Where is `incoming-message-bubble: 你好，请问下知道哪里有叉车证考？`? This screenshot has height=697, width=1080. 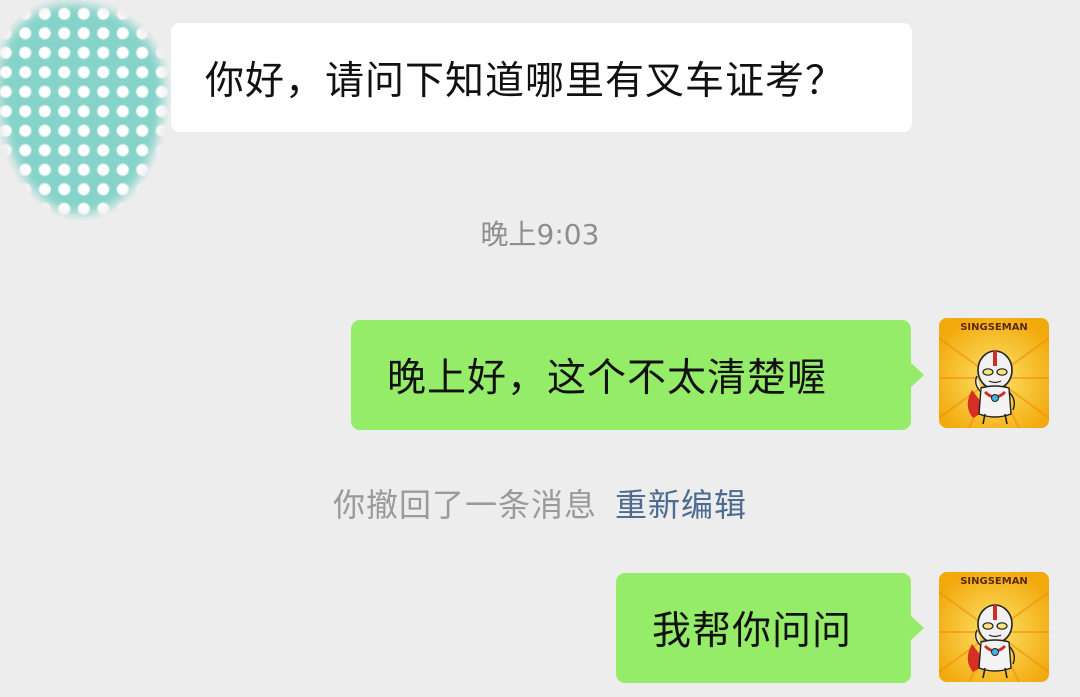
incoming-message-bubble: 你好，请问下知道哪里有叉车证考？ is located at coordinates (541, 77).